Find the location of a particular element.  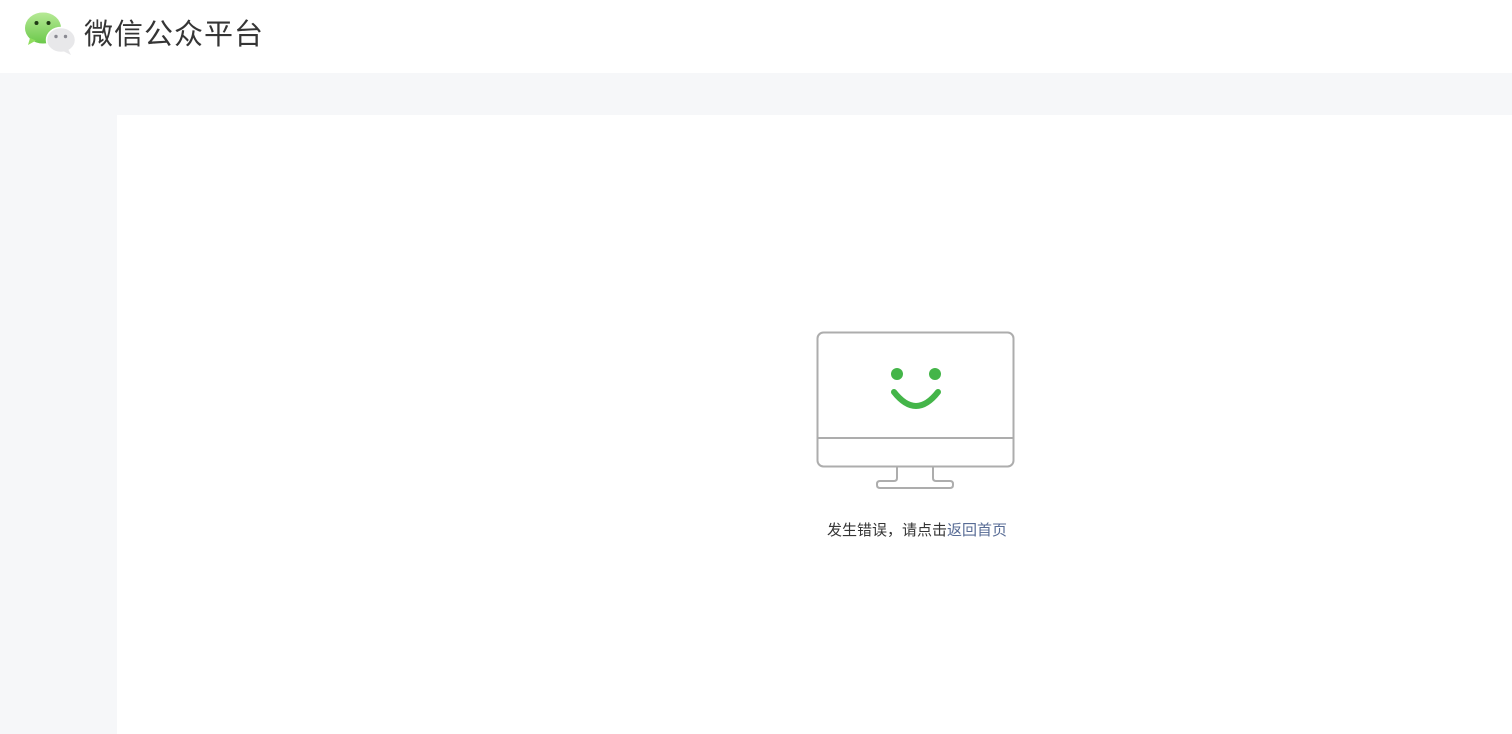

logo-link: 微信公众平台 is located at coordinates (144, 34).